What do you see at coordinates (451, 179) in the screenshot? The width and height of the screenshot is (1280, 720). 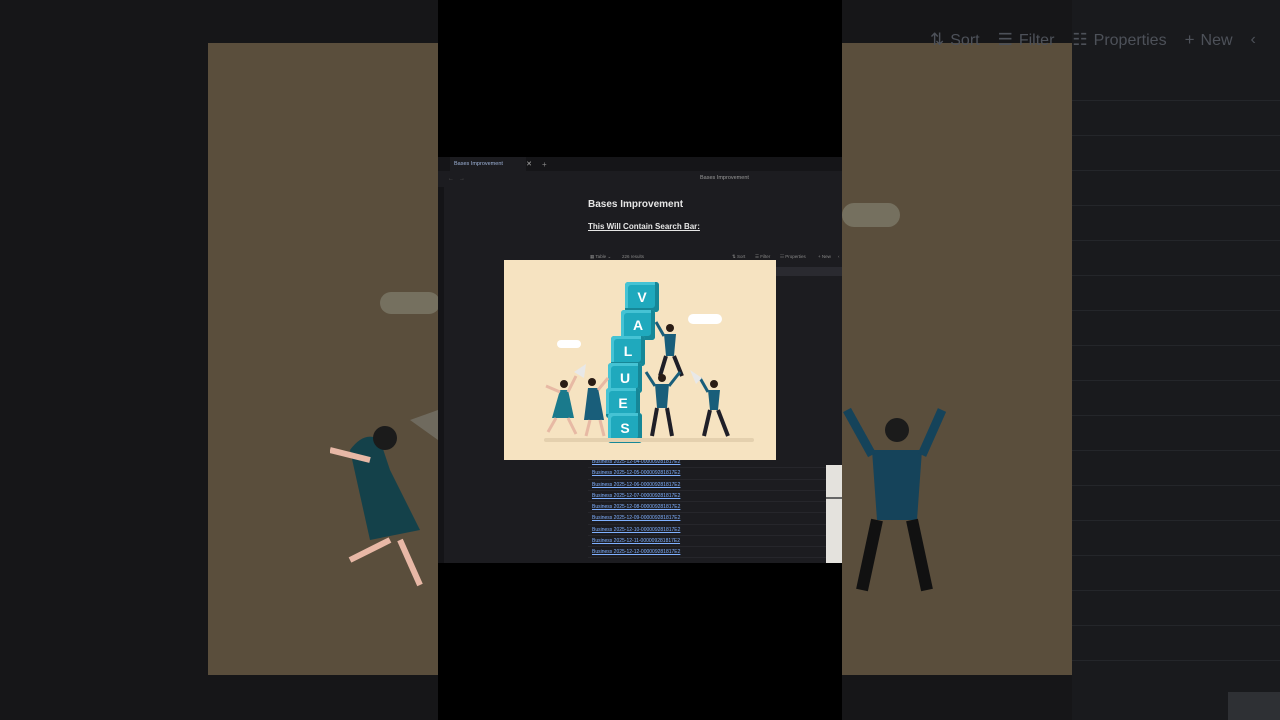 I see `arrow-left-icon: ←` at bounding box center [451, 179].